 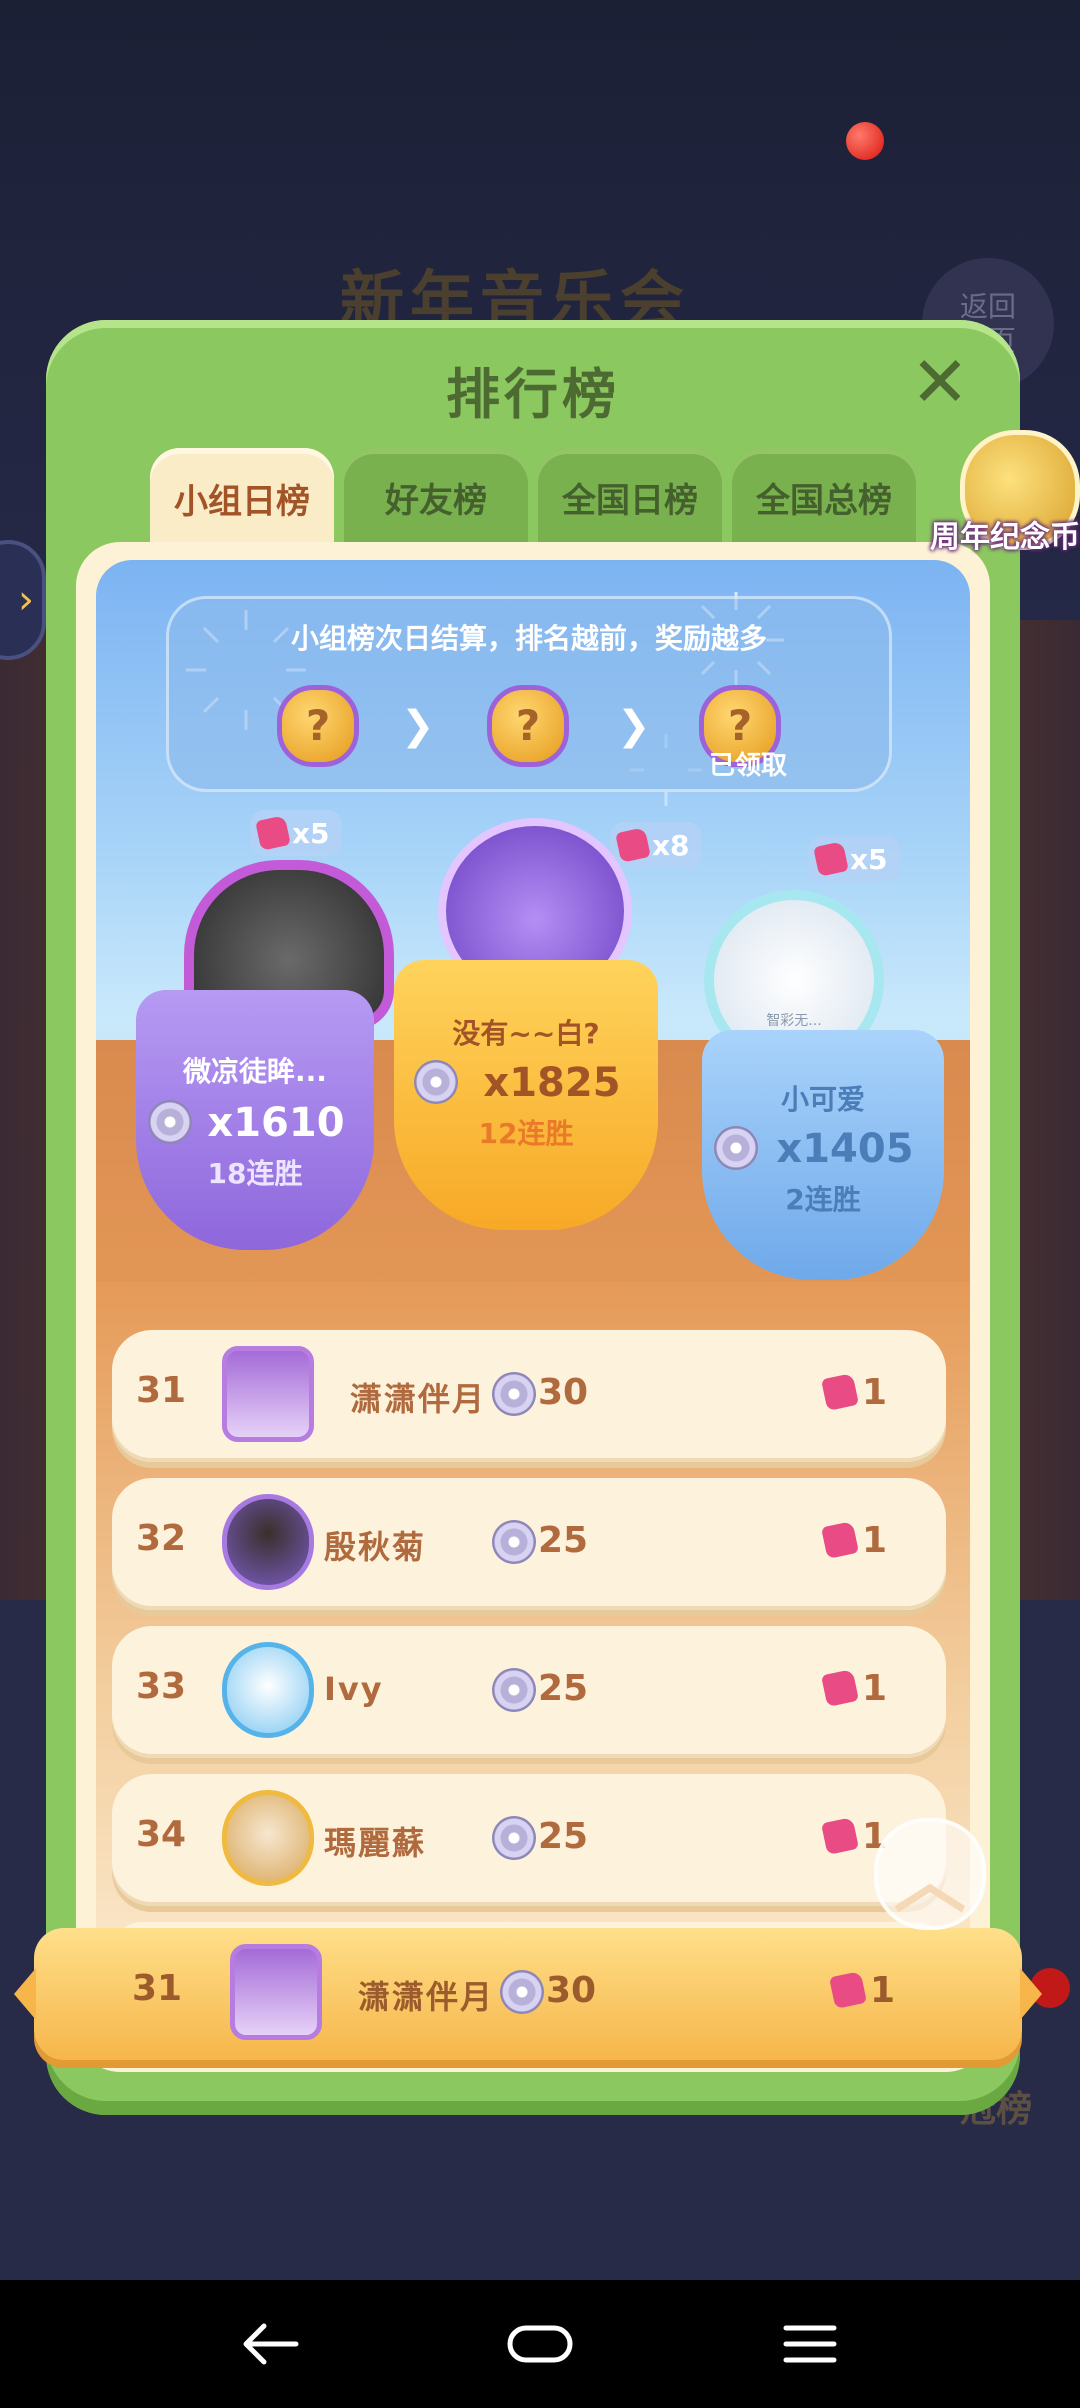 I want to click on system-nav-bar, so click(x=540, y=2344).